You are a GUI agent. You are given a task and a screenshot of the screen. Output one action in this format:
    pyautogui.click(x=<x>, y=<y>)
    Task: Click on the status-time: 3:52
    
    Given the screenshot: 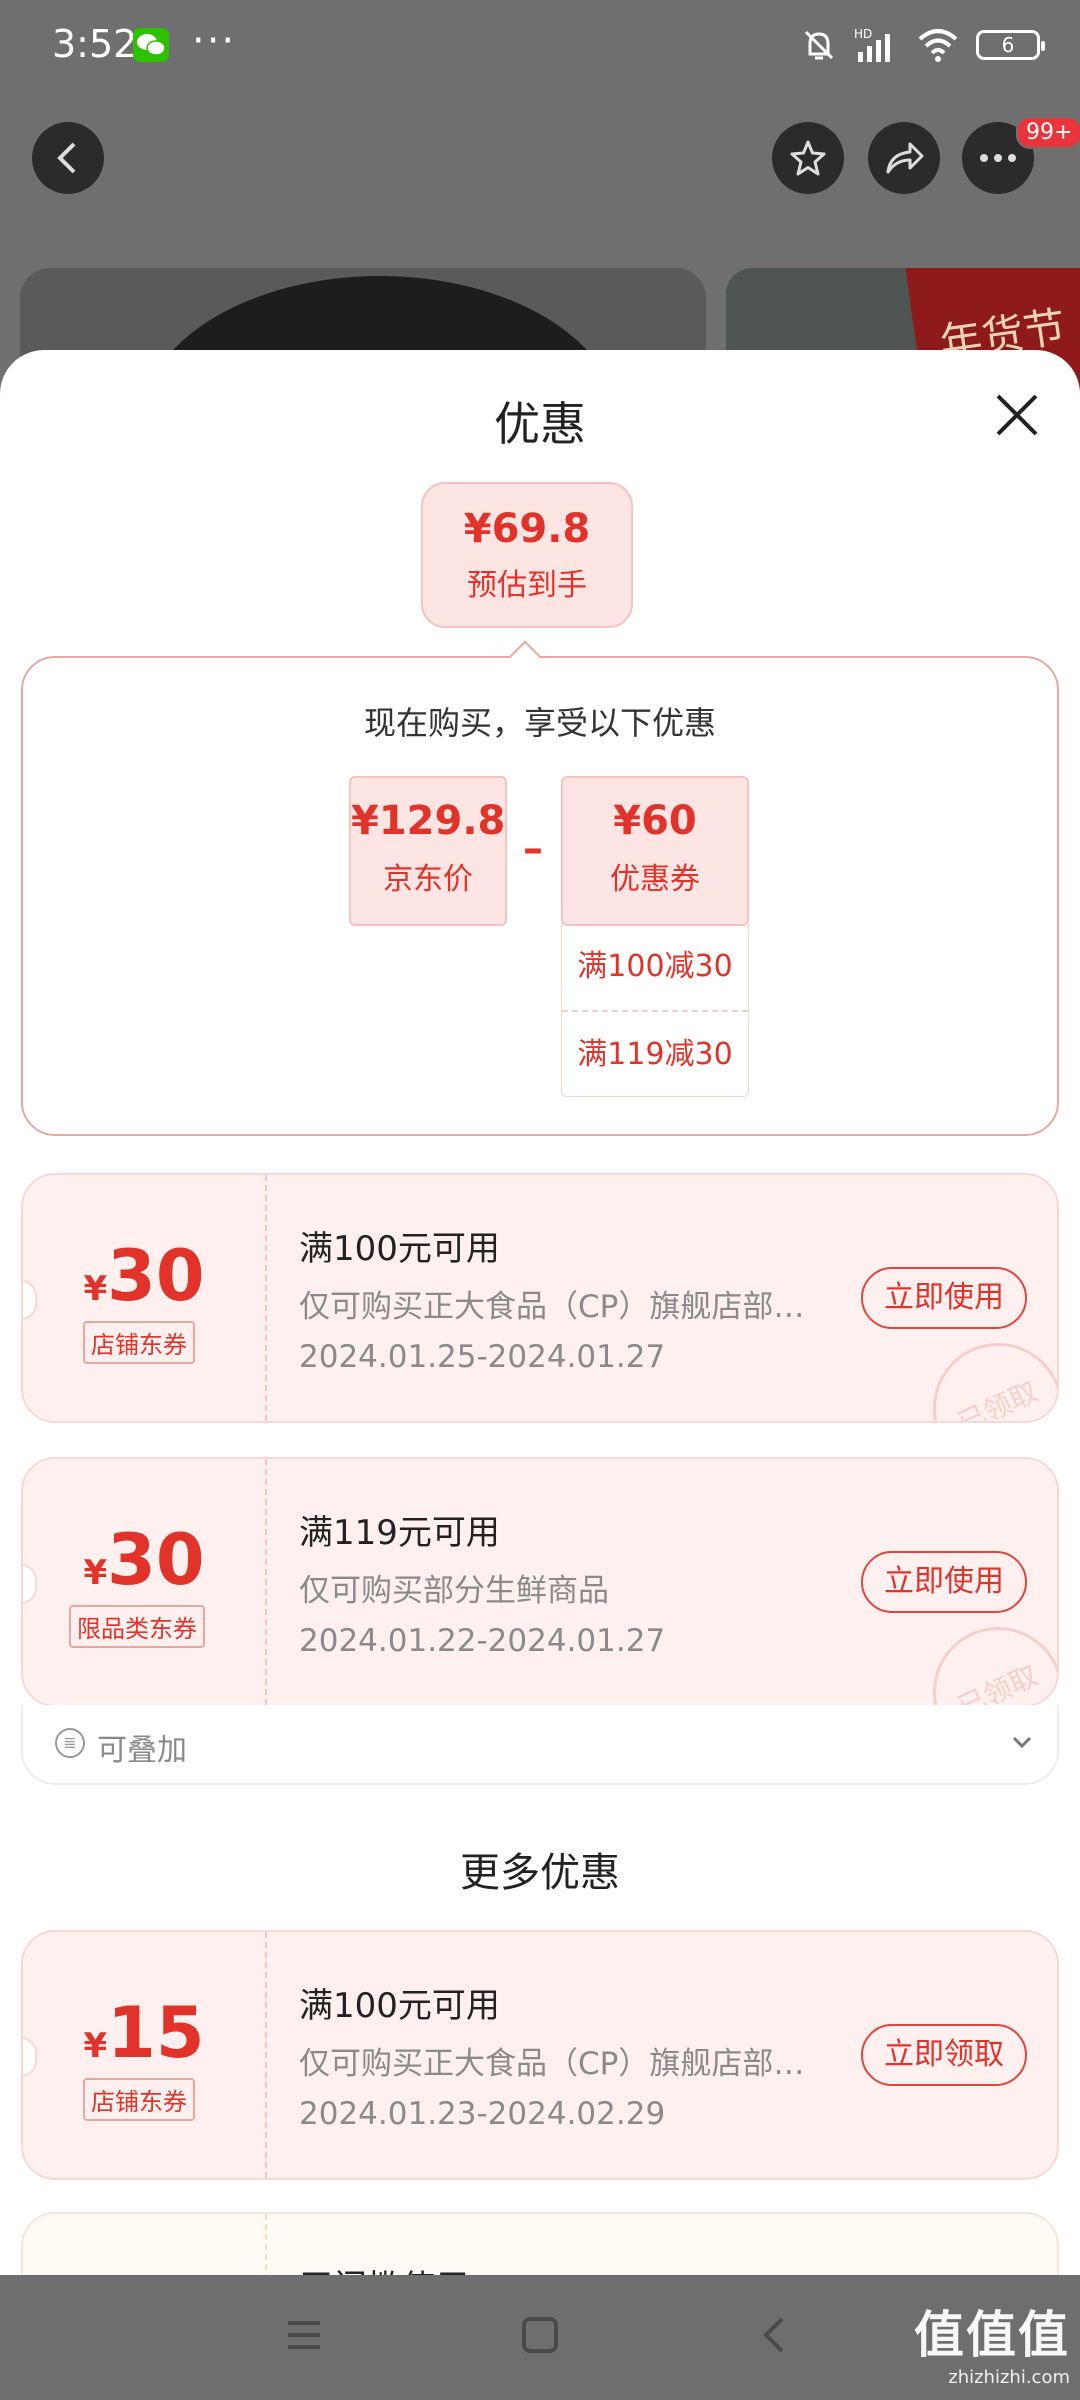 What is the action you would take?
    pyautogui.click(x=95, y=44)
    